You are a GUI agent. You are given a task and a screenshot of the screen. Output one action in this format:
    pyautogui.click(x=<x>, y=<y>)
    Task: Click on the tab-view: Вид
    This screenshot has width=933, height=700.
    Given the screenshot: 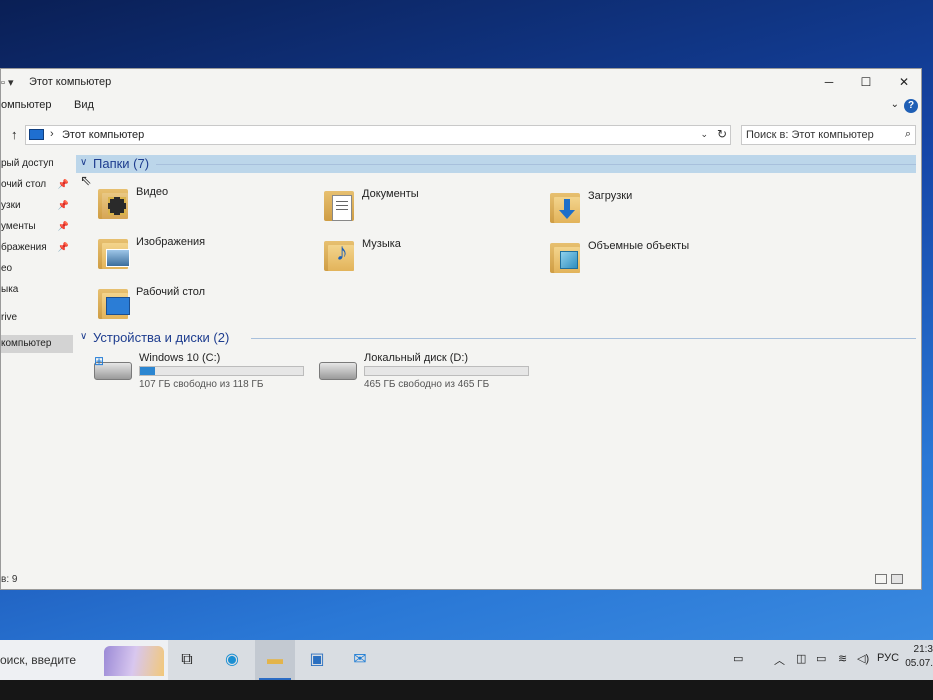 What is the action you would take?
    pyautogui.click(x=84, y=105)
    